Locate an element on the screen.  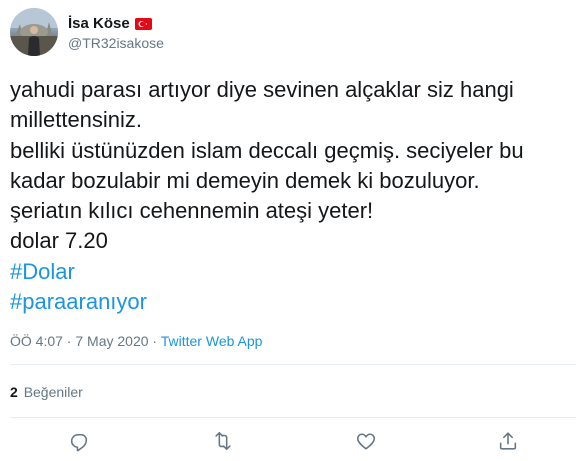
likes-label: Beğeniler is located at coordinates (53, 392).